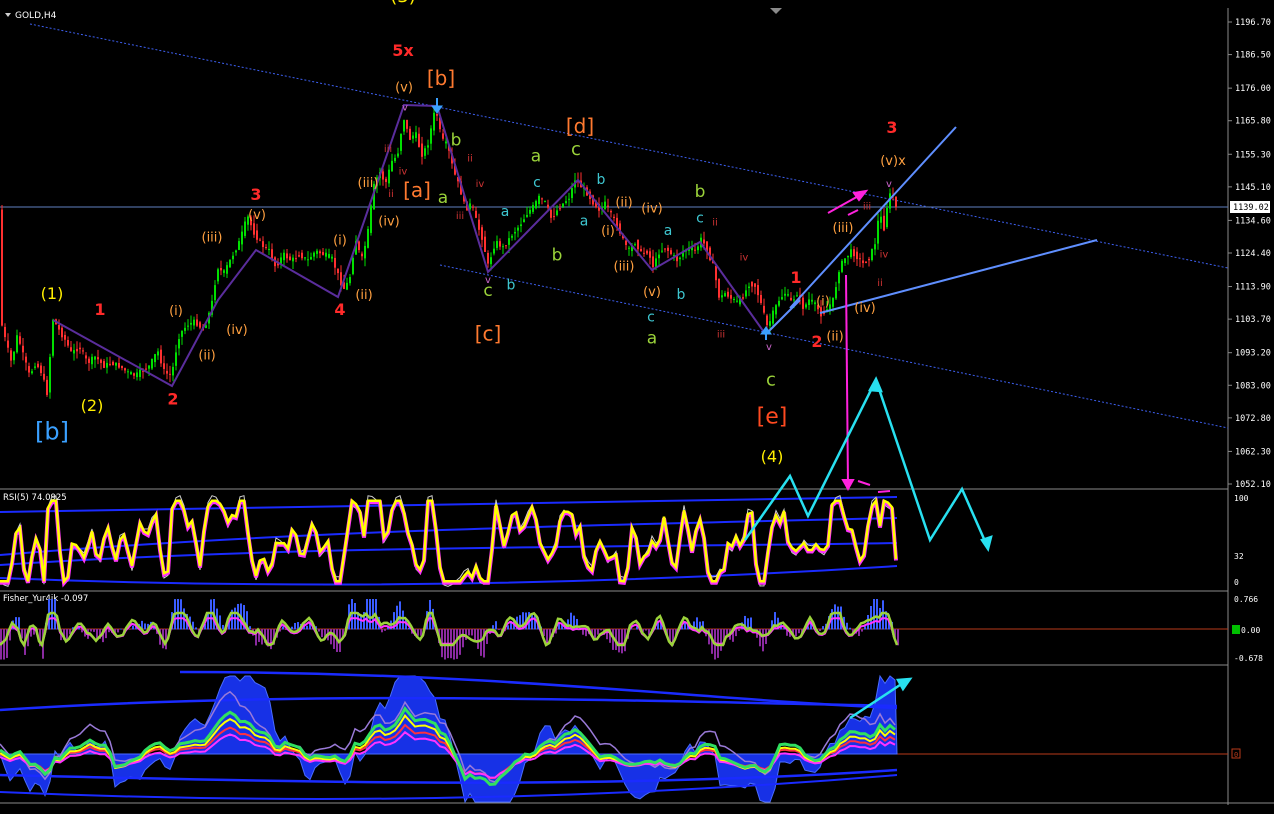 The height and width of the screenshot is (814, 1274). What do you see at coordinates (52, 432) in the screenshot?
I see `wave-label: [b]` at bounding box center [52, 432].